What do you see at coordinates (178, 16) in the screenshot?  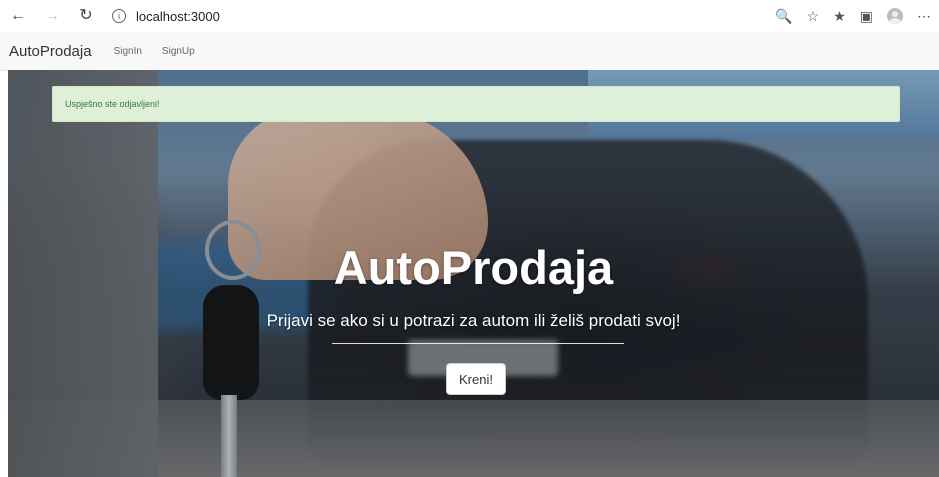 I see `url-text: localhost:3000` at bounding box center [178, 16].